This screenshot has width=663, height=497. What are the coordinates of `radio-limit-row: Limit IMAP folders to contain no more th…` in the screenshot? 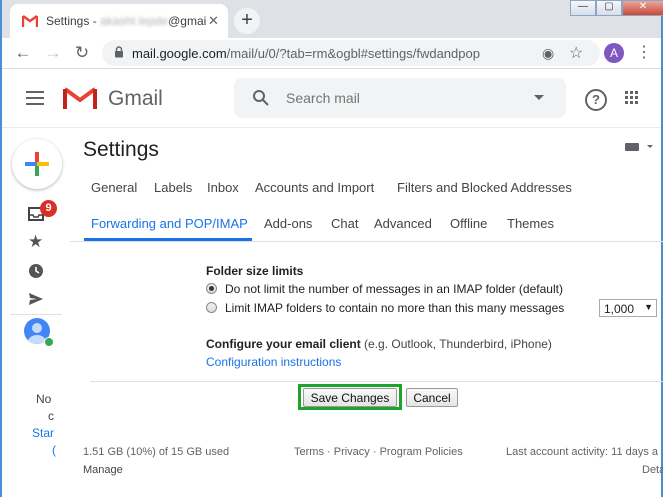 It's located at (385, 308).